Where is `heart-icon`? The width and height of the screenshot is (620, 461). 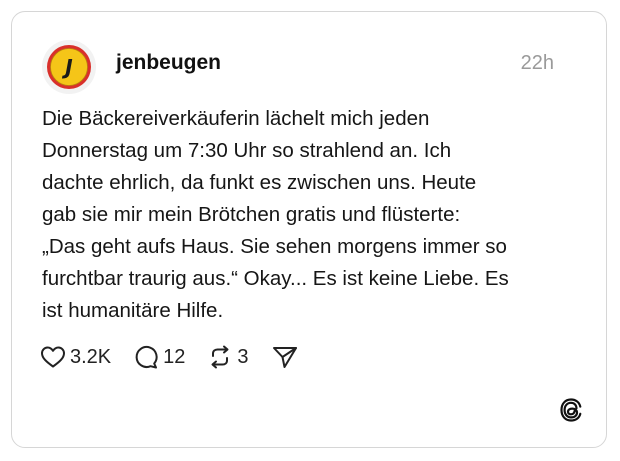 heart-icon is located at coordinates (53, 357).